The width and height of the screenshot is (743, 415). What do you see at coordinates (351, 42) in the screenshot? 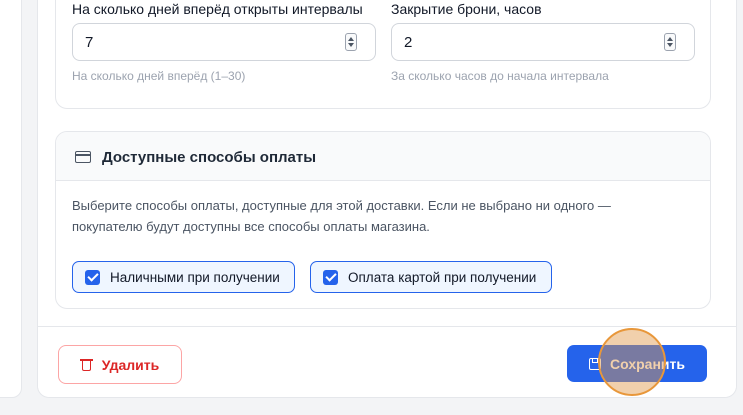
I see `days-ahead-stepper` at bounding box center [351, 42].